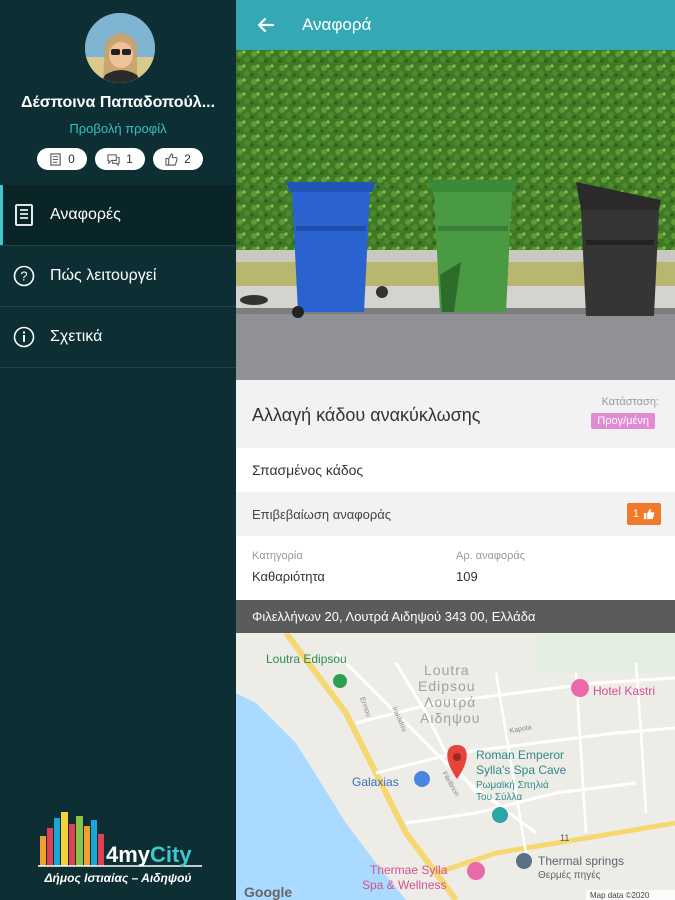 The image size is (675, 900). What do you see at coordinates (409, 870) in the screenshot?
I see `map-label-thermae-1: Thermae Sylla` at bounding box center [409, 870].